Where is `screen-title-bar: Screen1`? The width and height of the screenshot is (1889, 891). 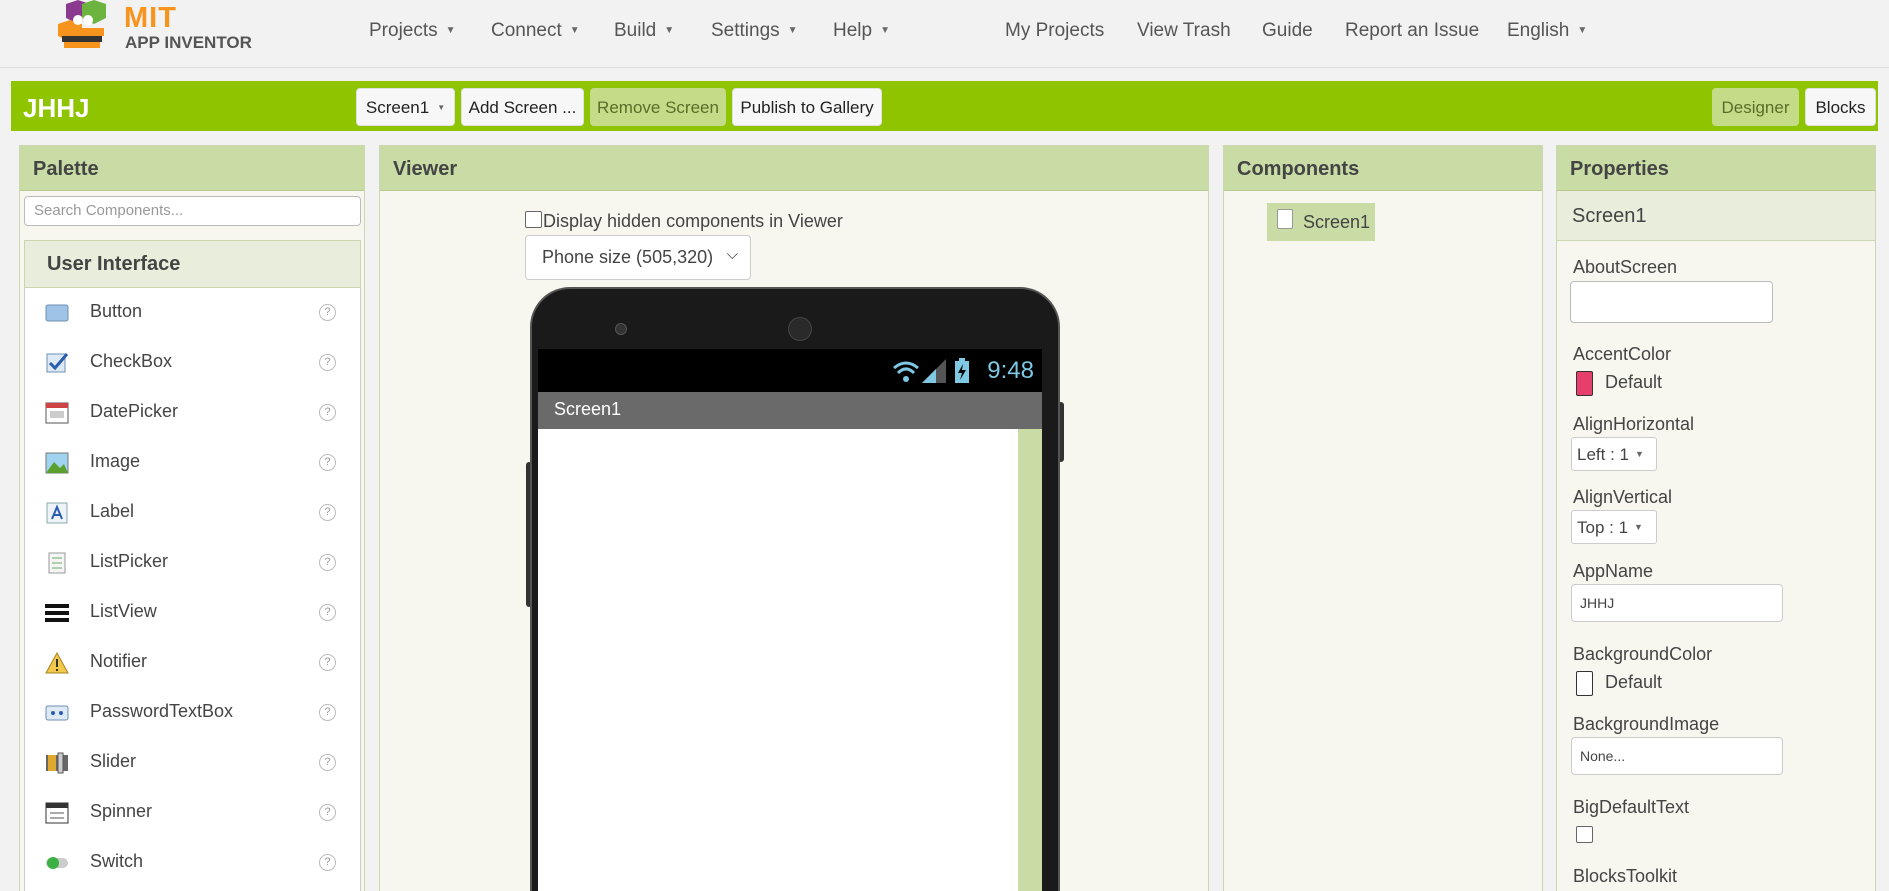 screen-title-bar: Screen1 is located at coordinates (790, 410).